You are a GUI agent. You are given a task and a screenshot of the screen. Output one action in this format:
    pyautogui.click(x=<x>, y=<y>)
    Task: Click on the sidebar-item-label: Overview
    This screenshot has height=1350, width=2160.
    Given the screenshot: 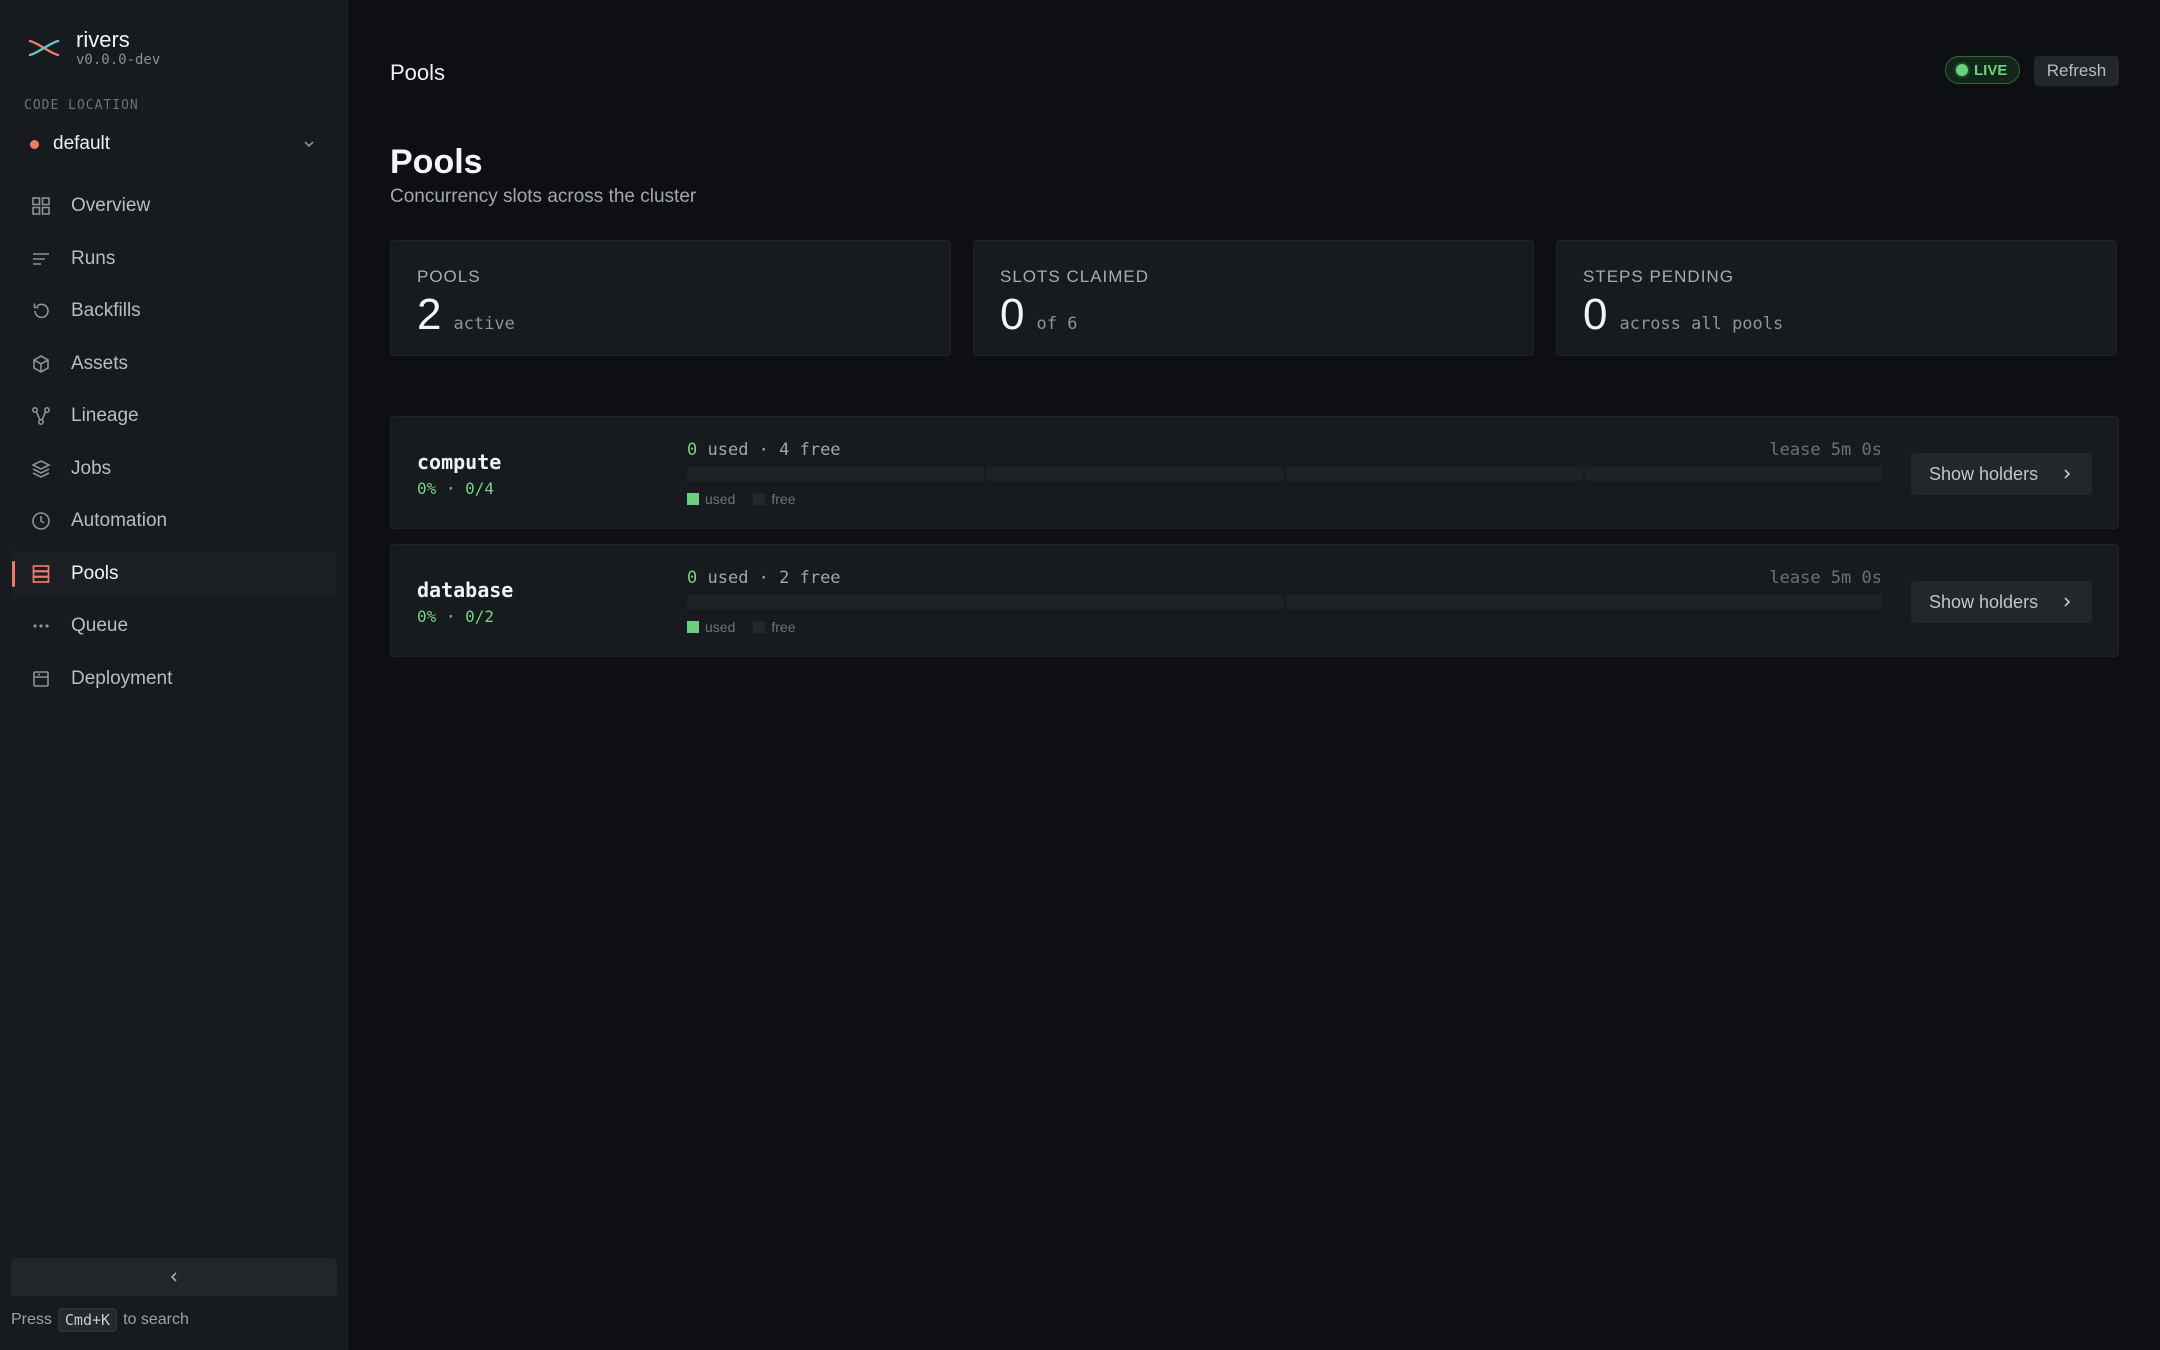 What is the action you would take?
    pyautogui.click(x=111, y=205)
    